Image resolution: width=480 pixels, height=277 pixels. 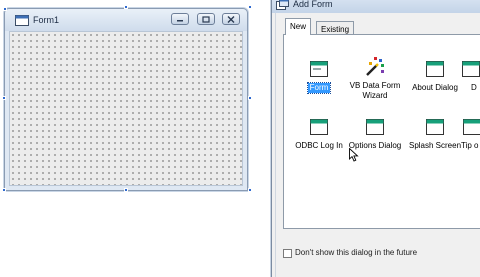 I want to click on template-partial-d: D, so click(x=469, y=75).